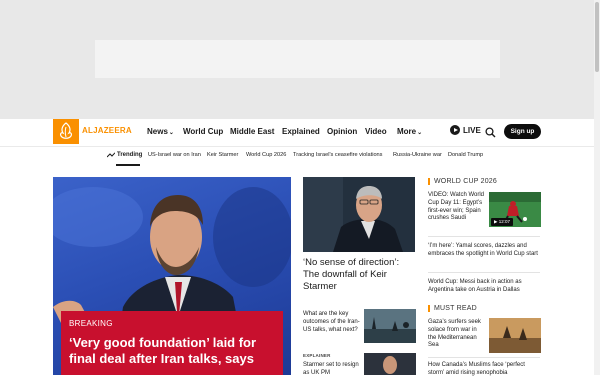 This screenshot has width=600, height=378. Describe the element at coordinates (266, 155) in the screenshot. I see `trending-link: World Cup 2026` at that location.